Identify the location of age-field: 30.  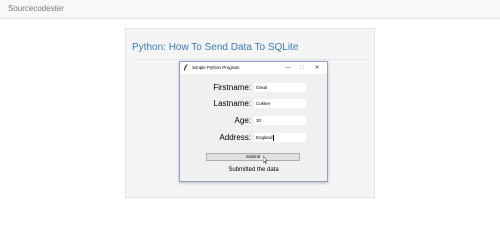
(280, 120).